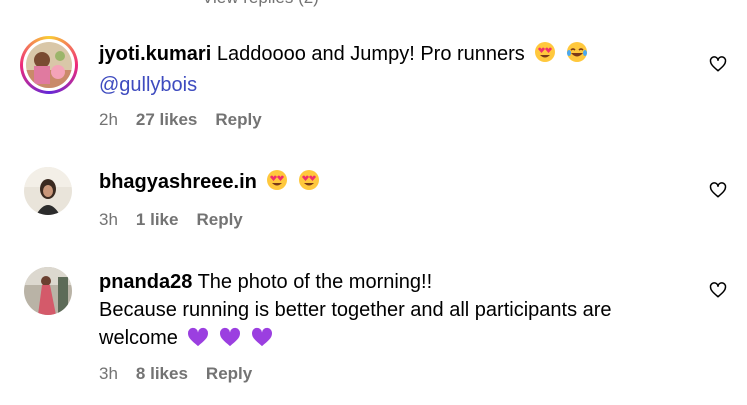 The height and width of the screenshot is (405, 747). What do you see at coordinates (157, 220) in the screenshot?
I see `comment-likes: 1 like` at bounding box center [157, 220].